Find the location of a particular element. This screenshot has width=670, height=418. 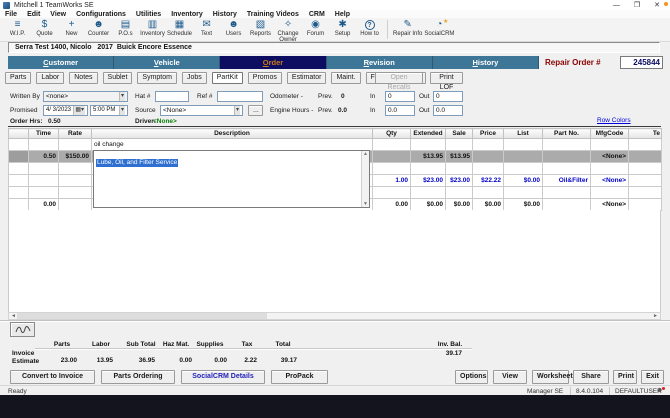

toolbar-setup-button: ✱ Setup is located at coordinates (342, 29).